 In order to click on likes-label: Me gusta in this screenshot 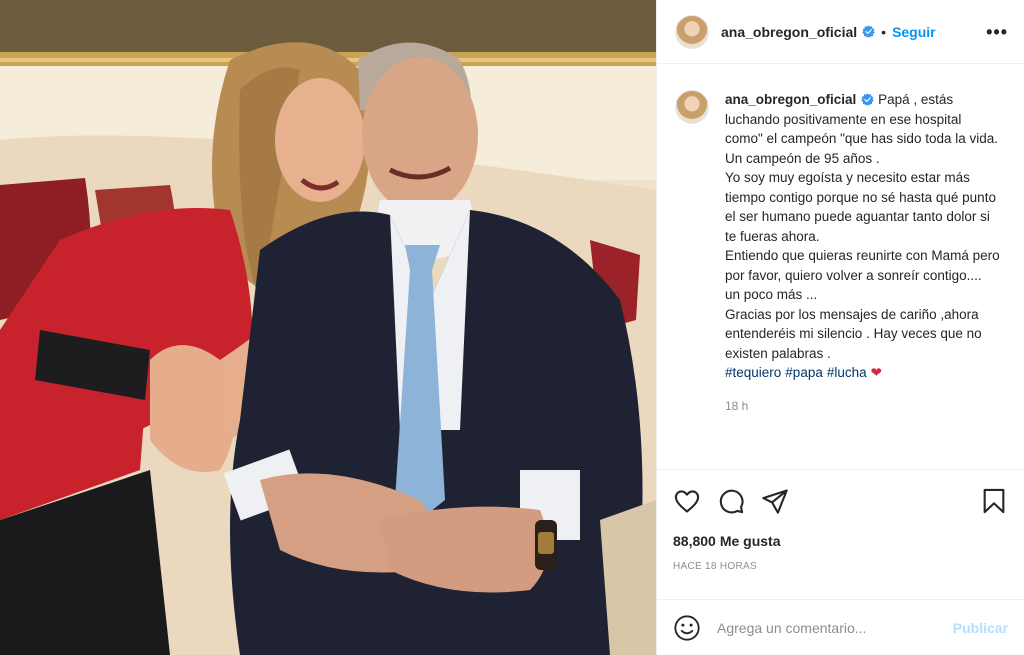, I will do `click(750, 541)`.